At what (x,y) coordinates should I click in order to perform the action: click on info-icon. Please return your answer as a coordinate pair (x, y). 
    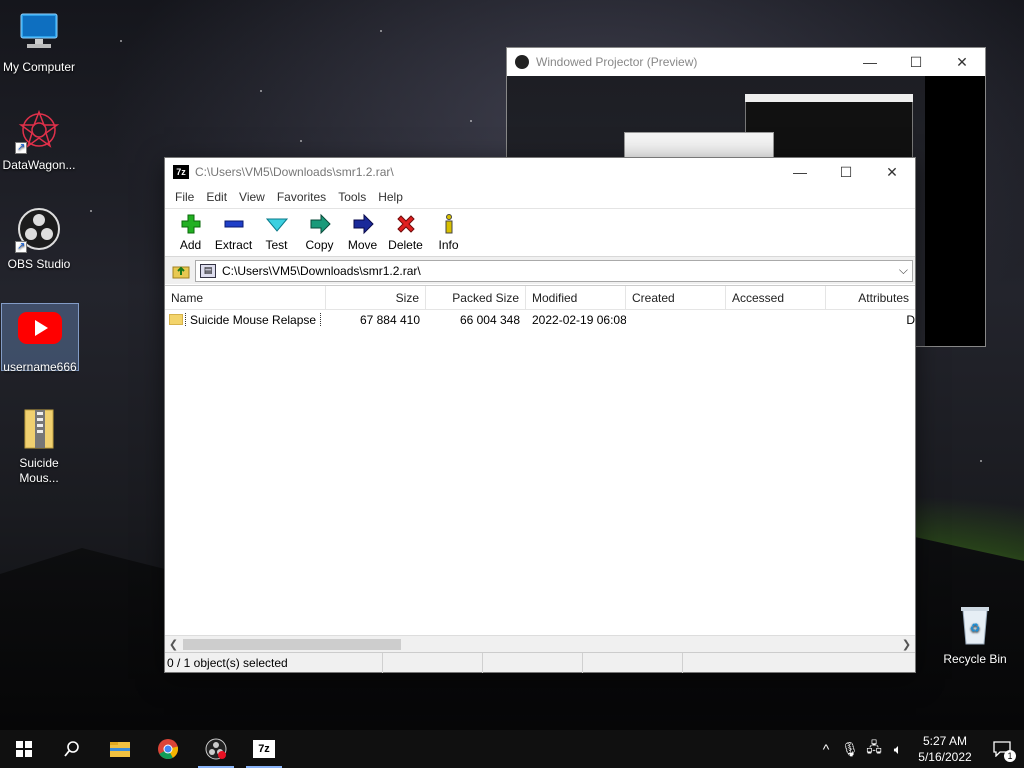
    Looking at the image, I should click on (449, 224).